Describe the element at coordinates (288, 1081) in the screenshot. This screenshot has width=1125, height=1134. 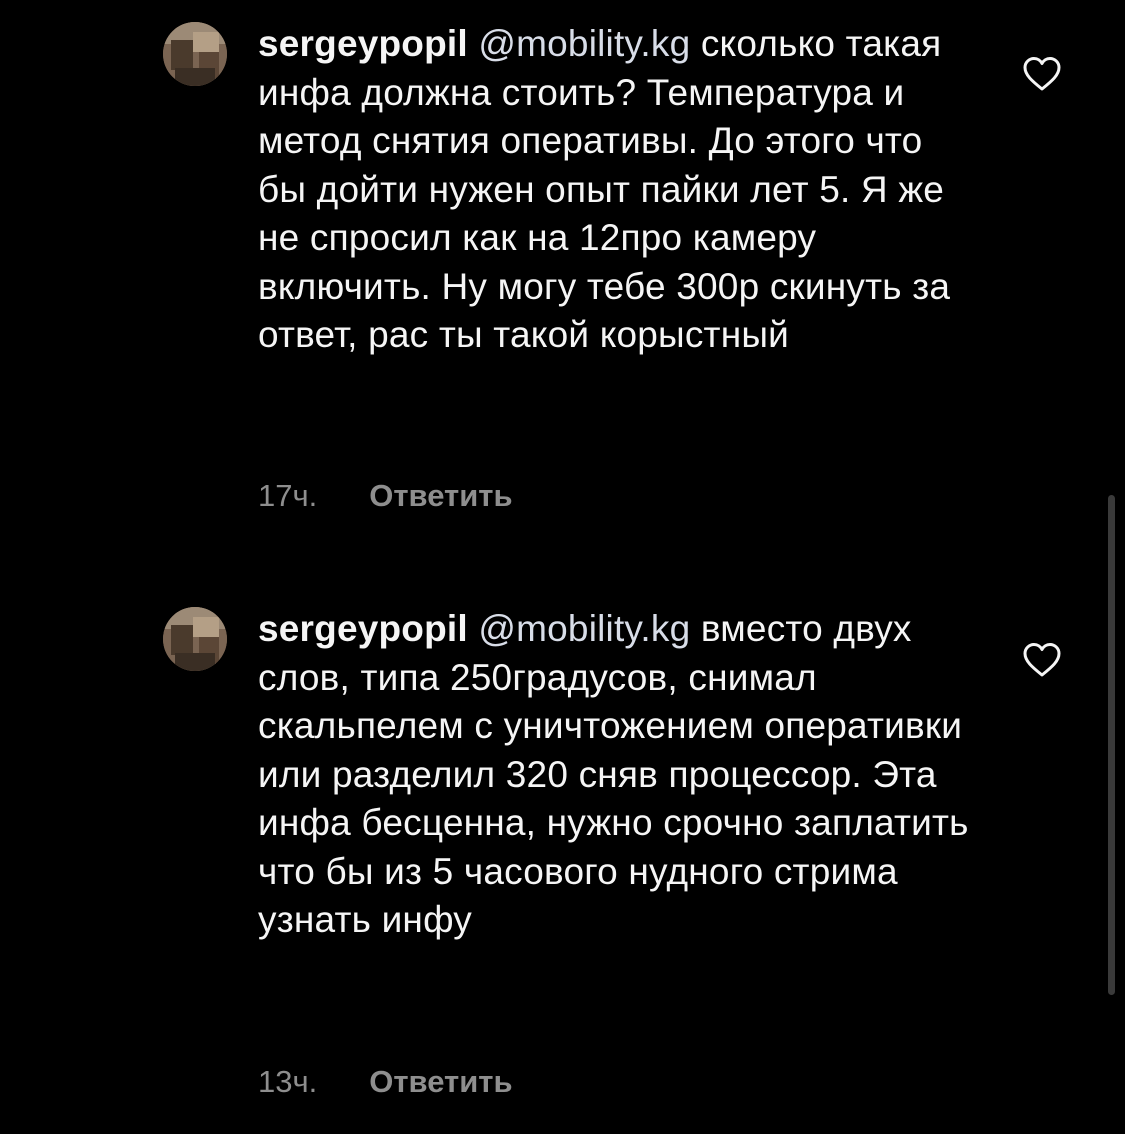
I see `timestamp: 13ч.` at that location.